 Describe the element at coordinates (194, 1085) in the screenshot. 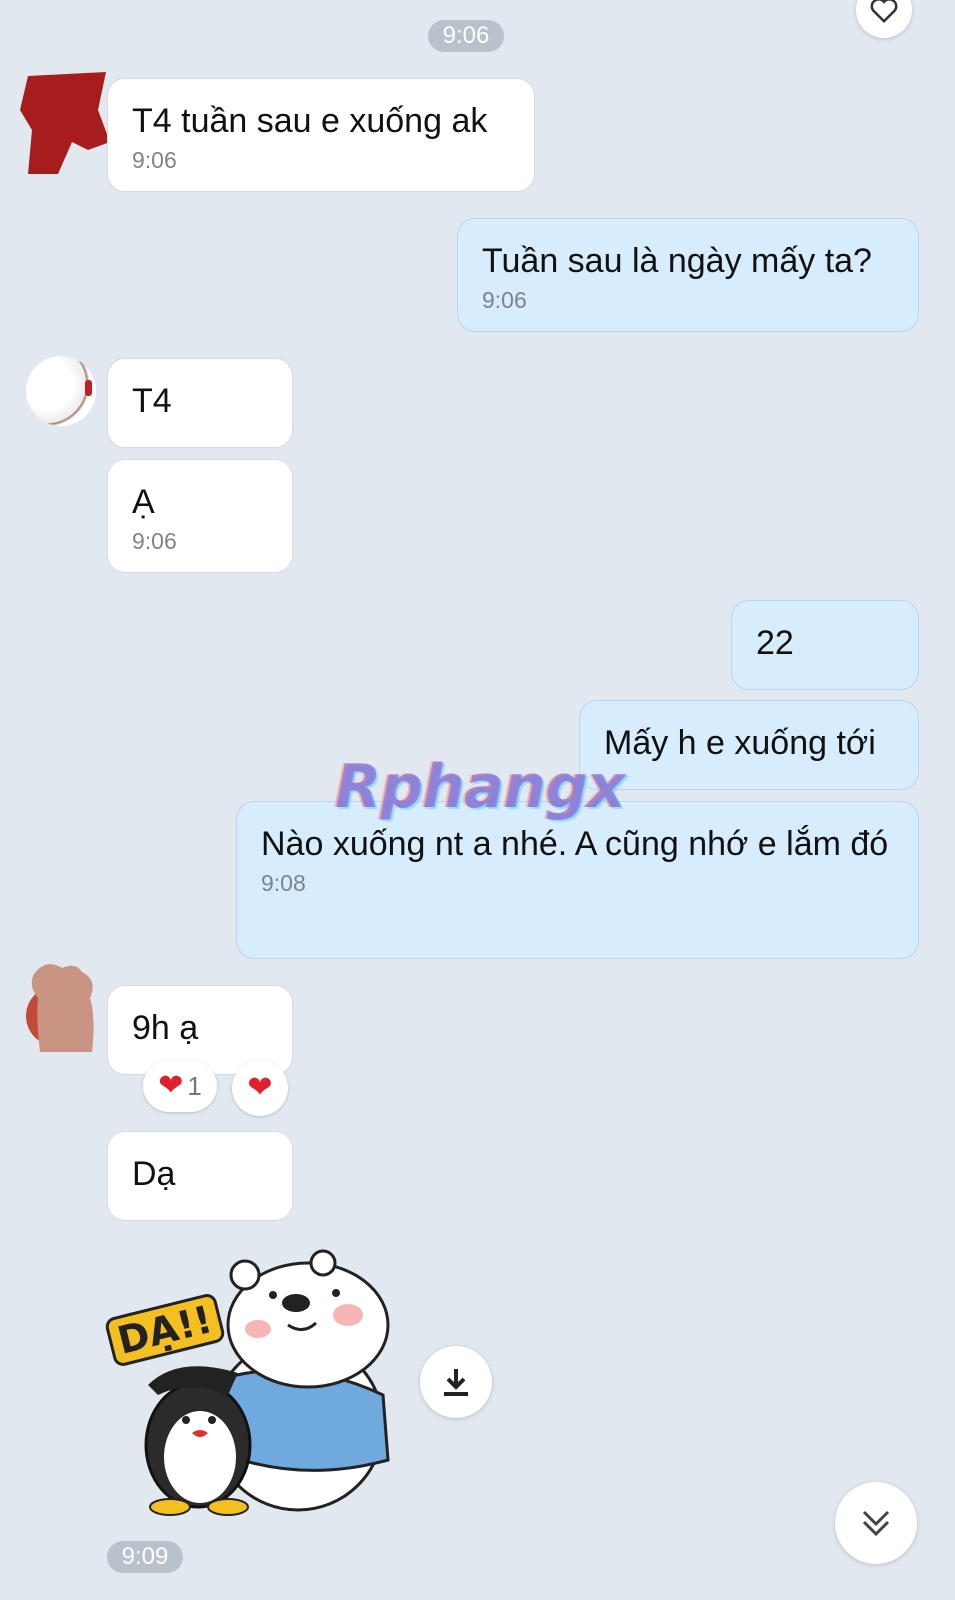

I see `reaction-count: 1` at that location.